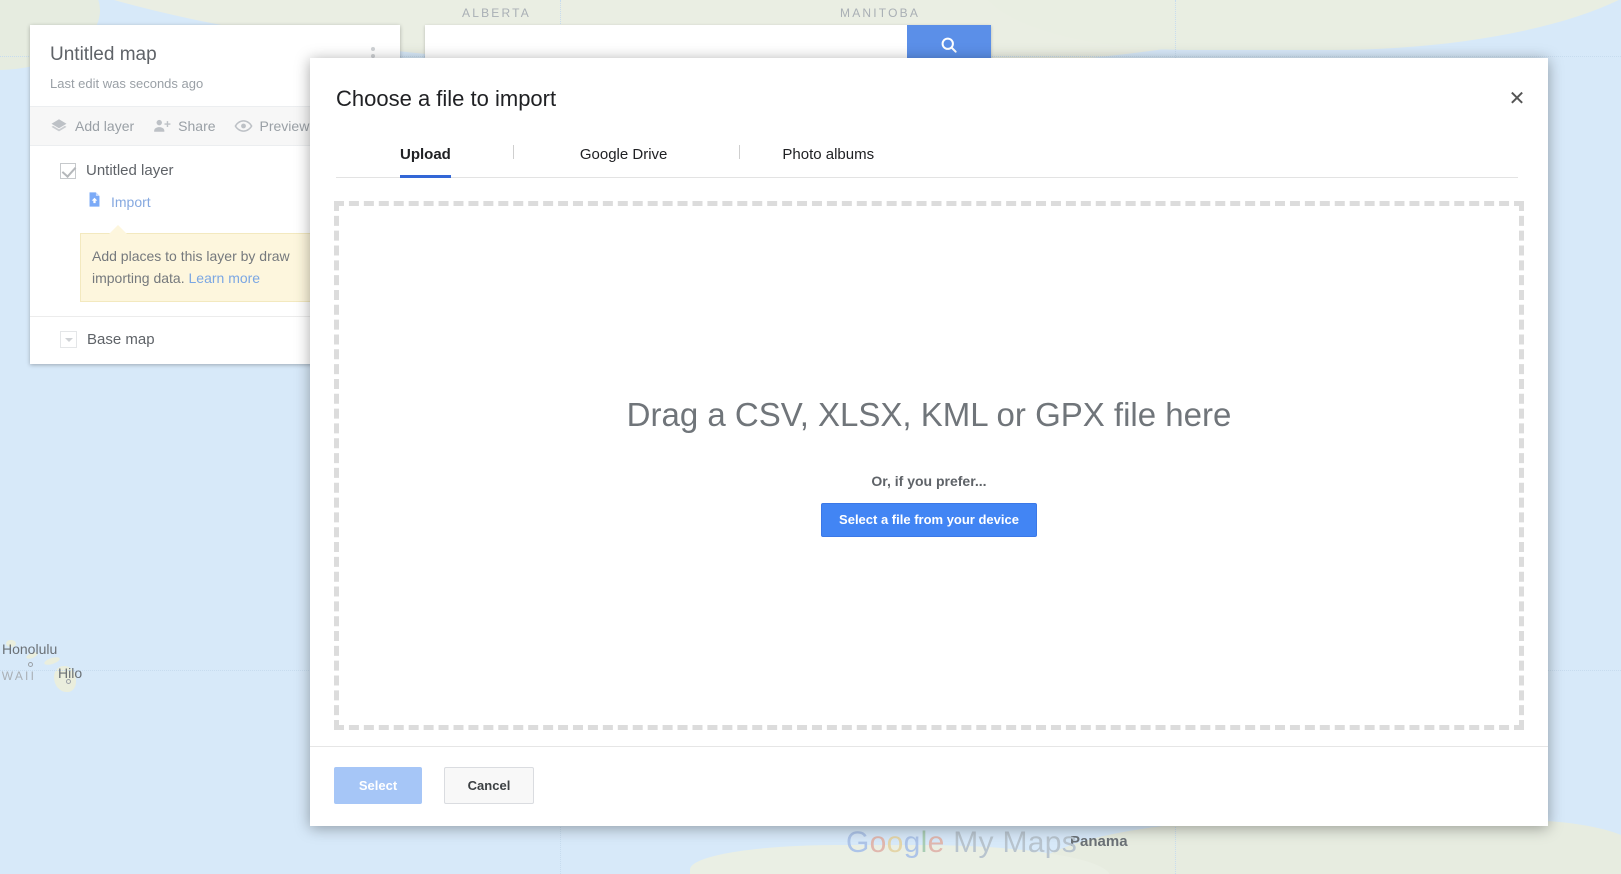 The height and width of the screenshot is (874, 1621). Describe the element at coordinates (284, 126) in the screenshot. I see `preview-label: Preview` at that location.